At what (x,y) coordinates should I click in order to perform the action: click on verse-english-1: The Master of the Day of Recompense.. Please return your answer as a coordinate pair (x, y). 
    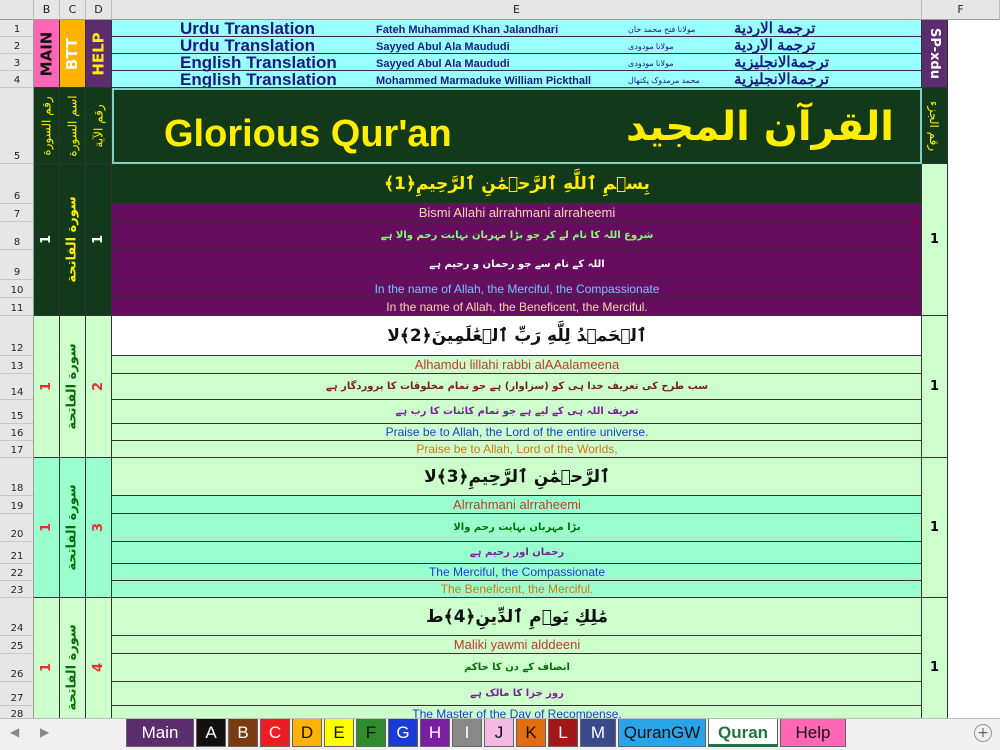
    Looking at the image, I should click on (516, 712).